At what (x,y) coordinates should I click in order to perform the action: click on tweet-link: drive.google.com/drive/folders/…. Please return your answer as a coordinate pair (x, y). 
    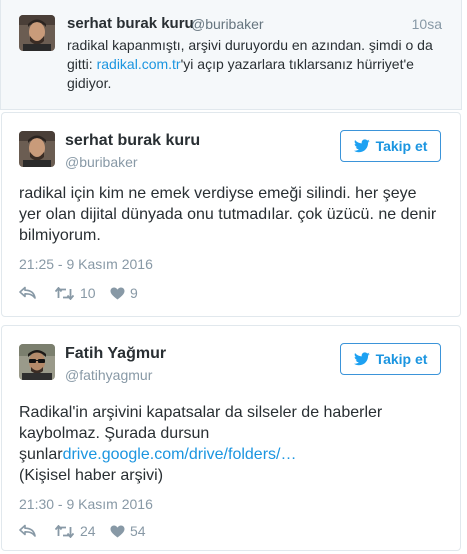
    Looking at the image, I should click on (180, 454).